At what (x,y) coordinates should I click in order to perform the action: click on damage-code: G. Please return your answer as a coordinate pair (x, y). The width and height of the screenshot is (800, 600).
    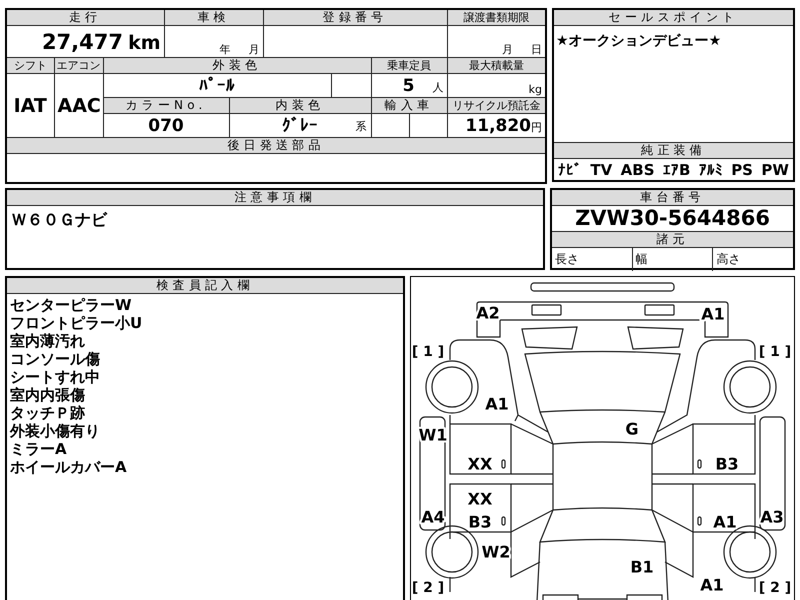
    Looking at the image, I should click on (631, 429).